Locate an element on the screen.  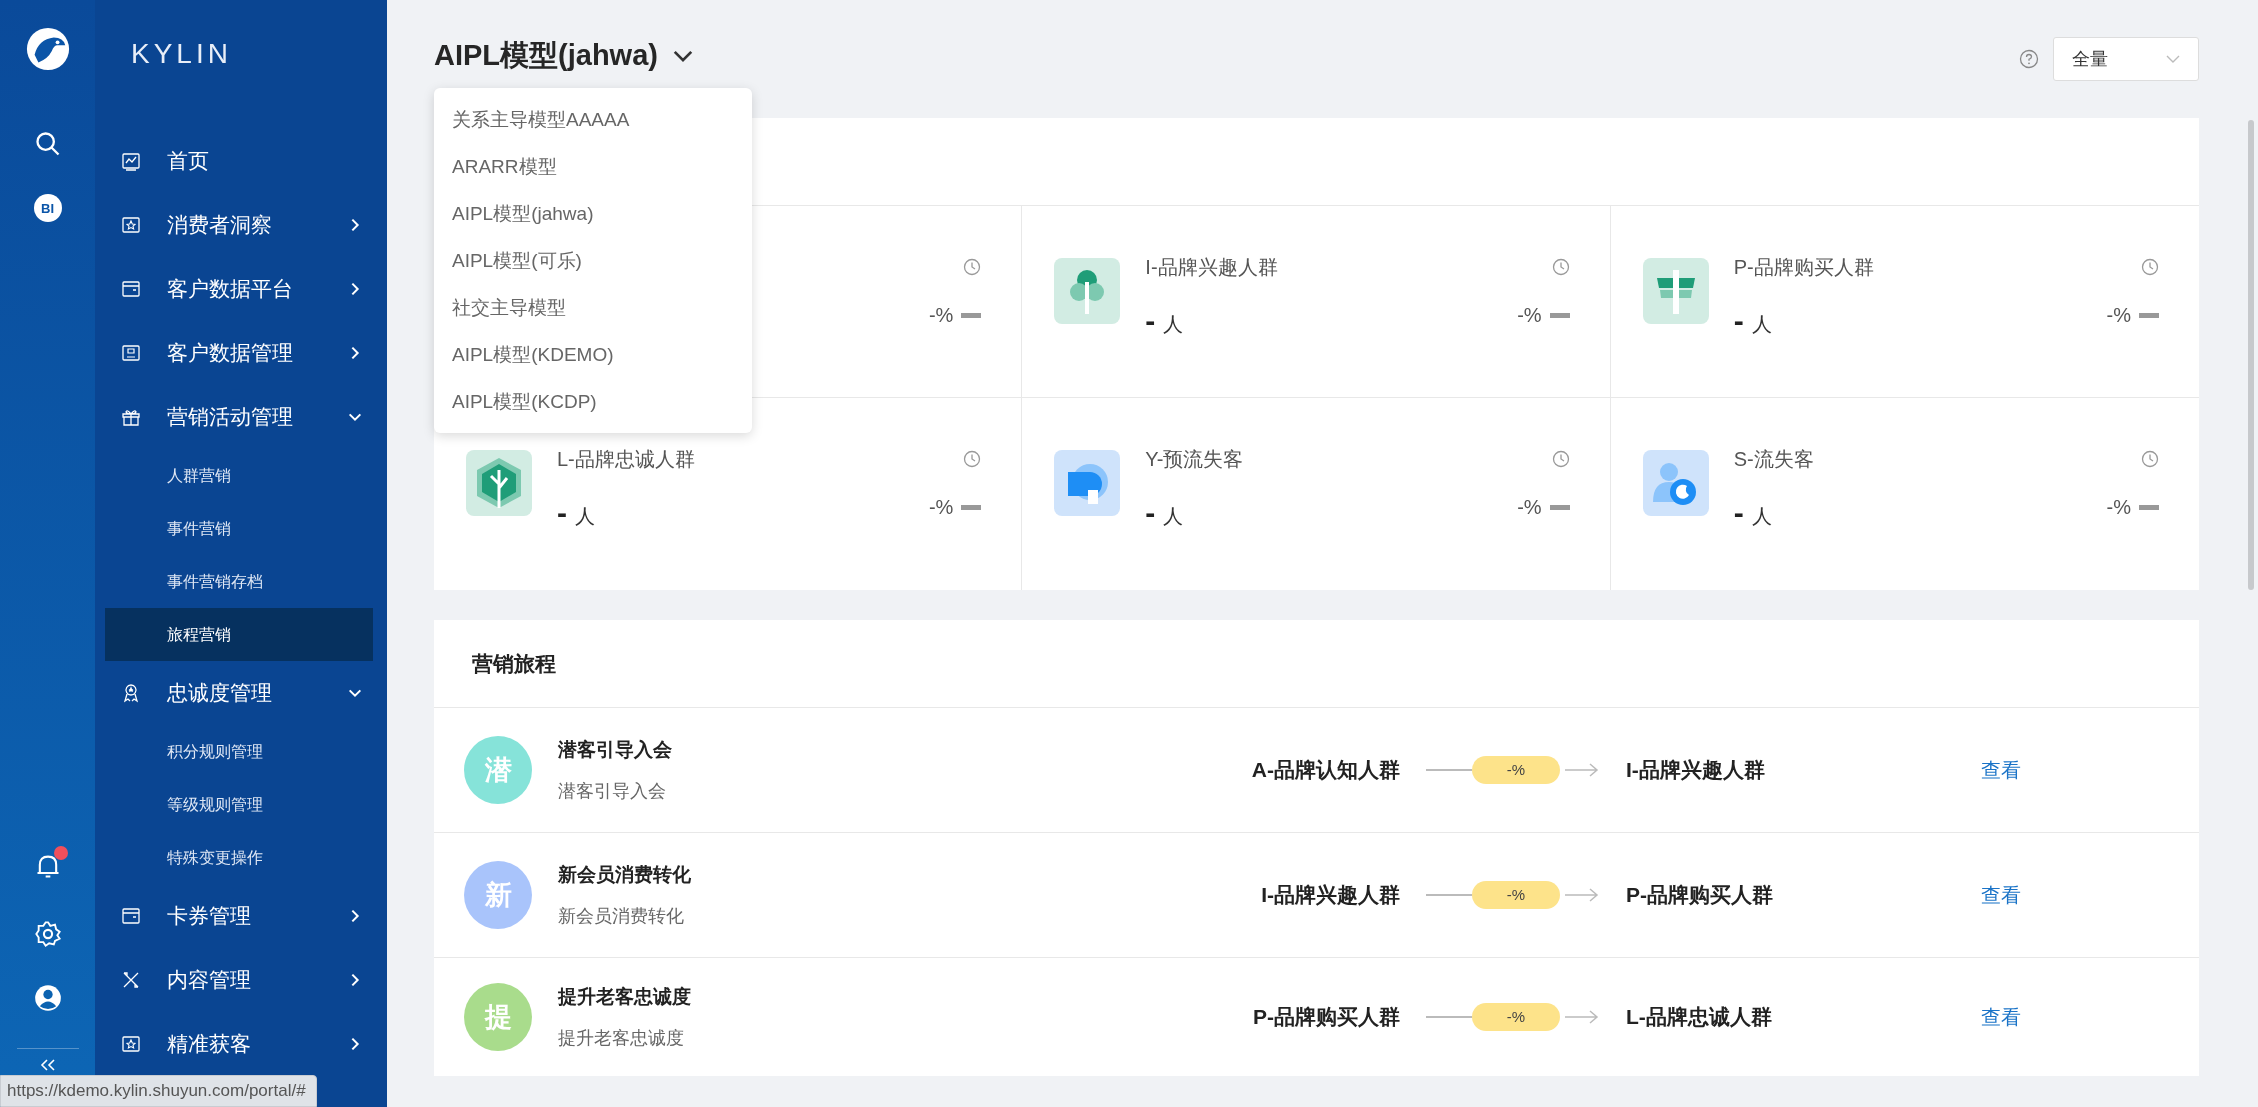
source-segment-label: A-品牌认知人群 is located at coordinates (1325, 769).